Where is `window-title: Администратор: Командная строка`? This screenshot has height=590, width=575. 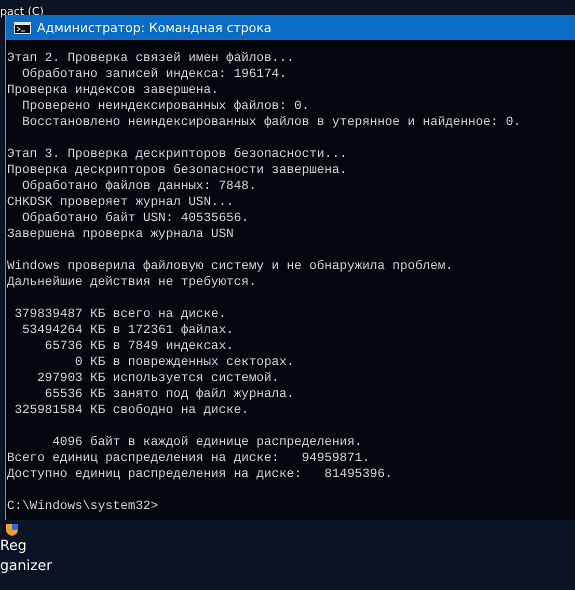
window-title: Администратор: Командная строка is located at coordinates (154, 27).